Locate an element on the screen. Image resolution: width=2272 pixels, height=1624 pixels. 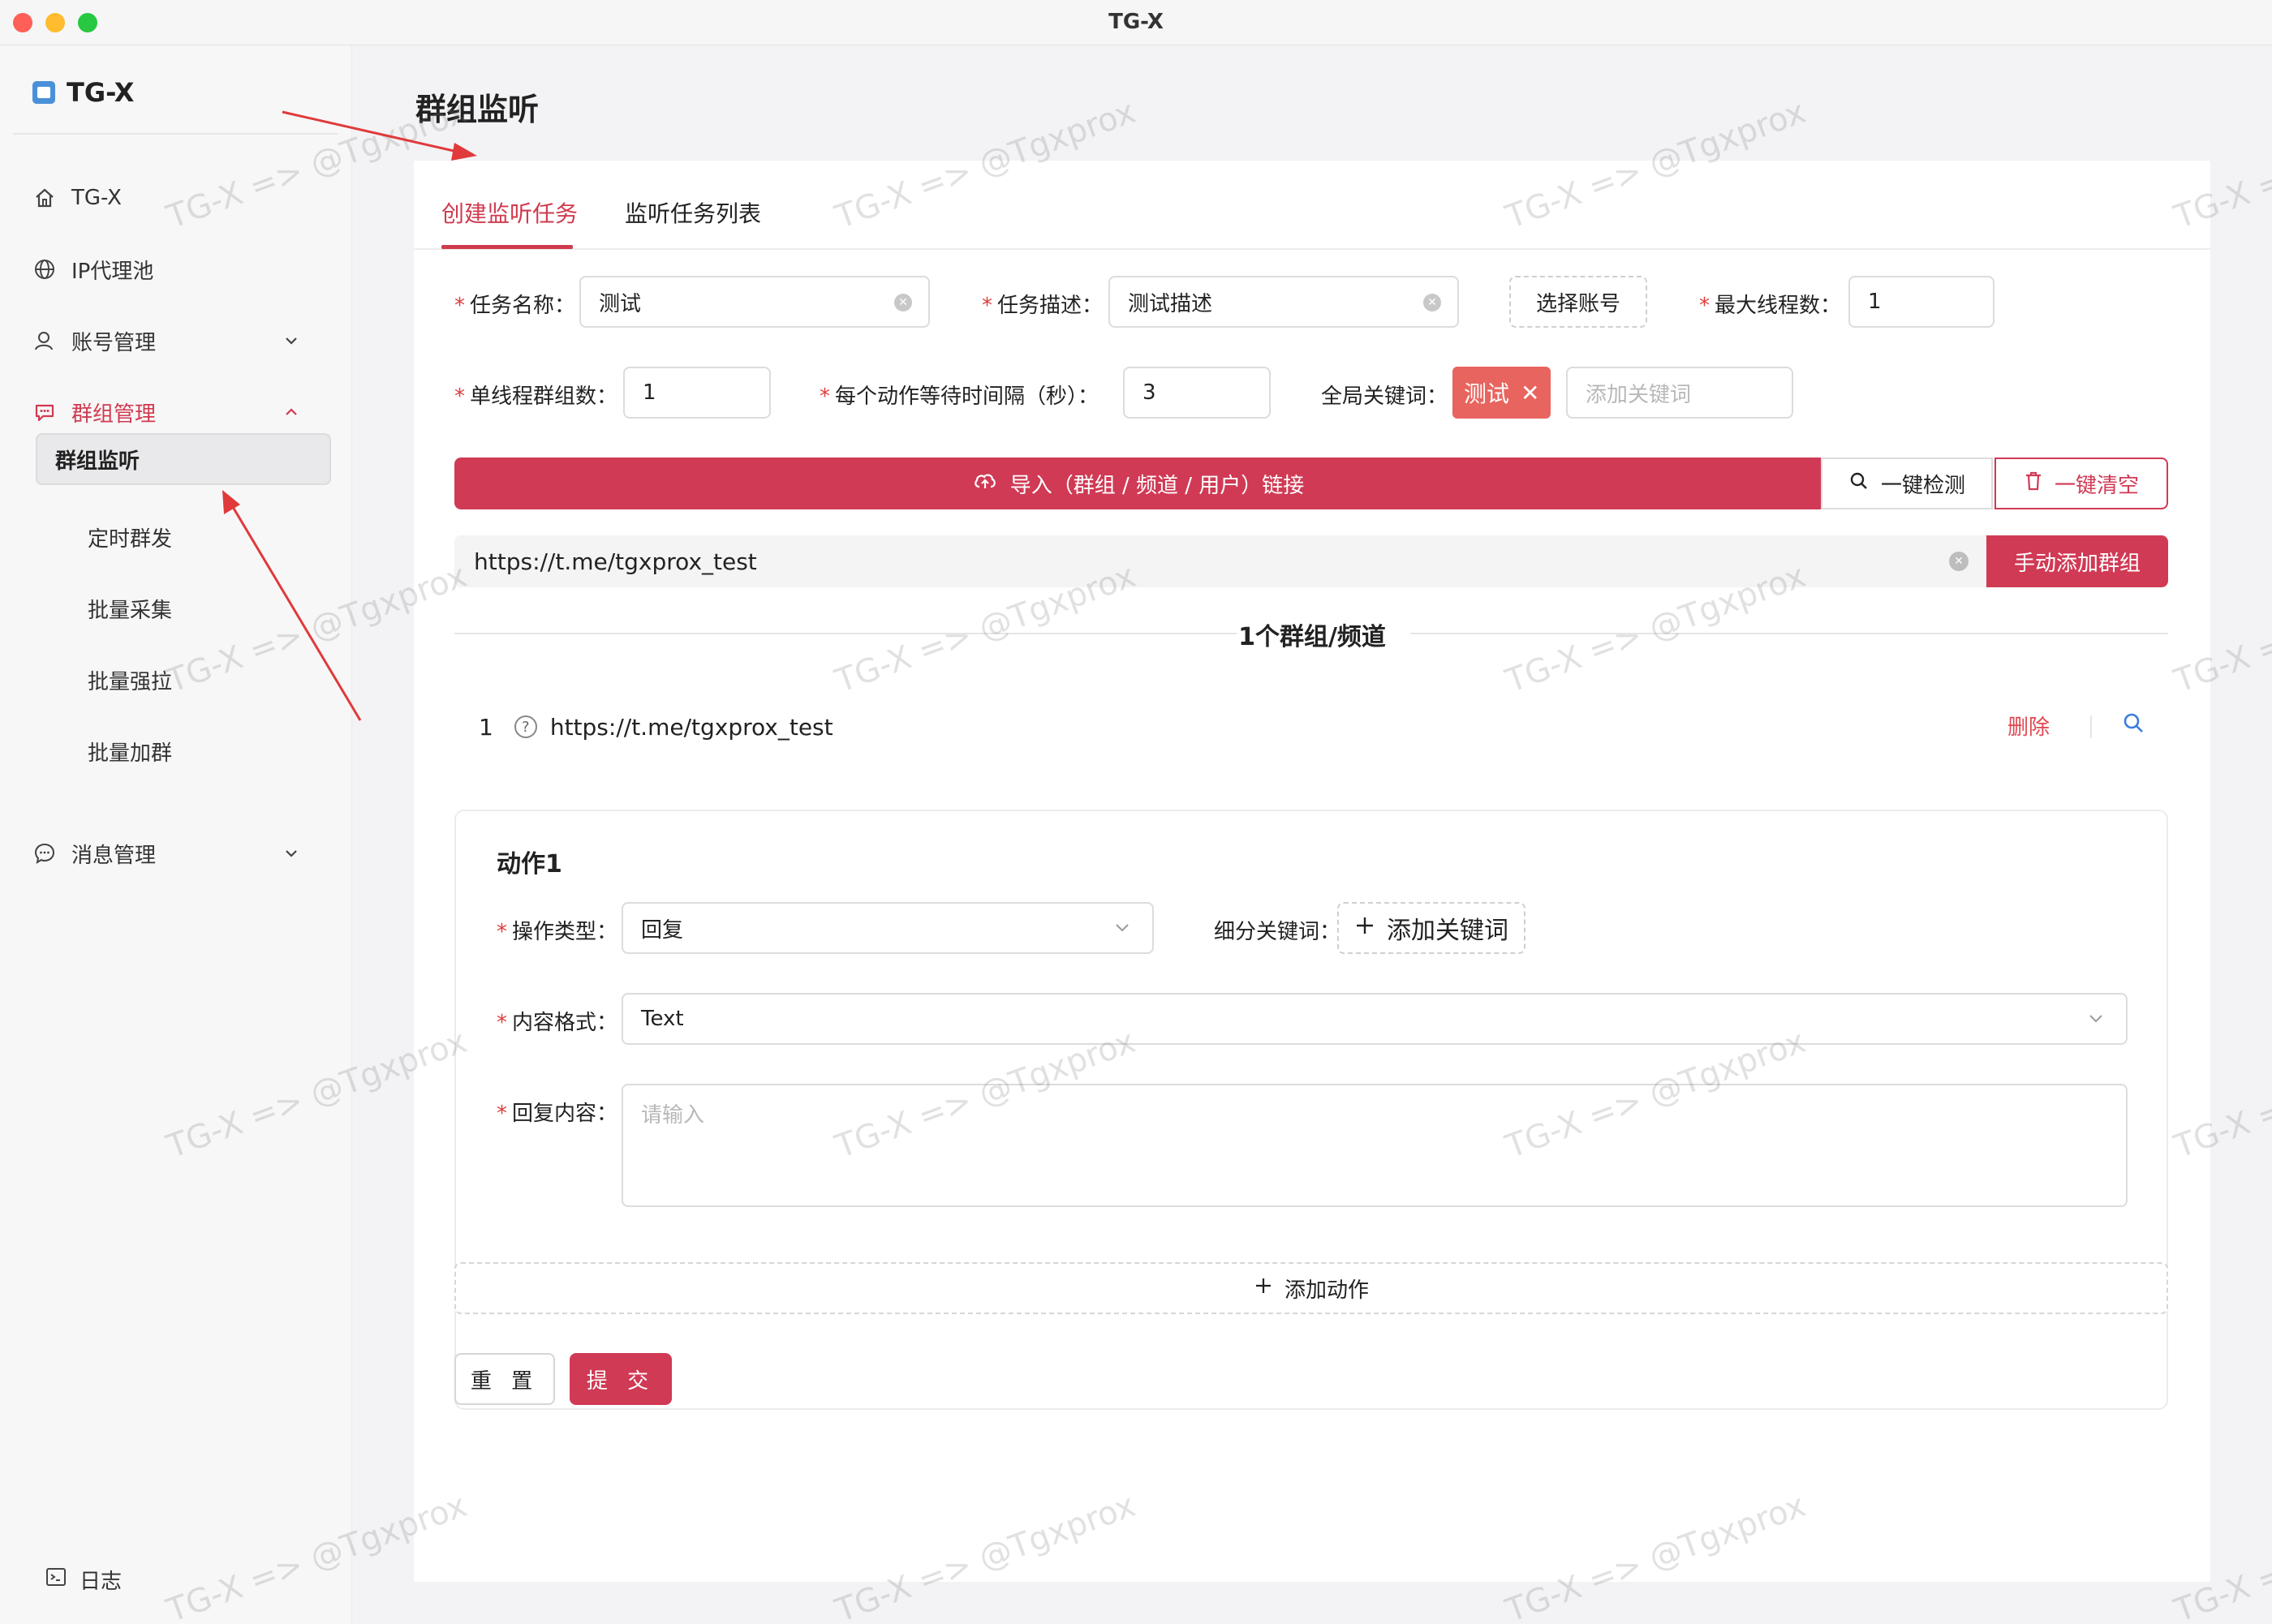
tab-create-task: 创建监听任务 is located at coordinates (509, 212).